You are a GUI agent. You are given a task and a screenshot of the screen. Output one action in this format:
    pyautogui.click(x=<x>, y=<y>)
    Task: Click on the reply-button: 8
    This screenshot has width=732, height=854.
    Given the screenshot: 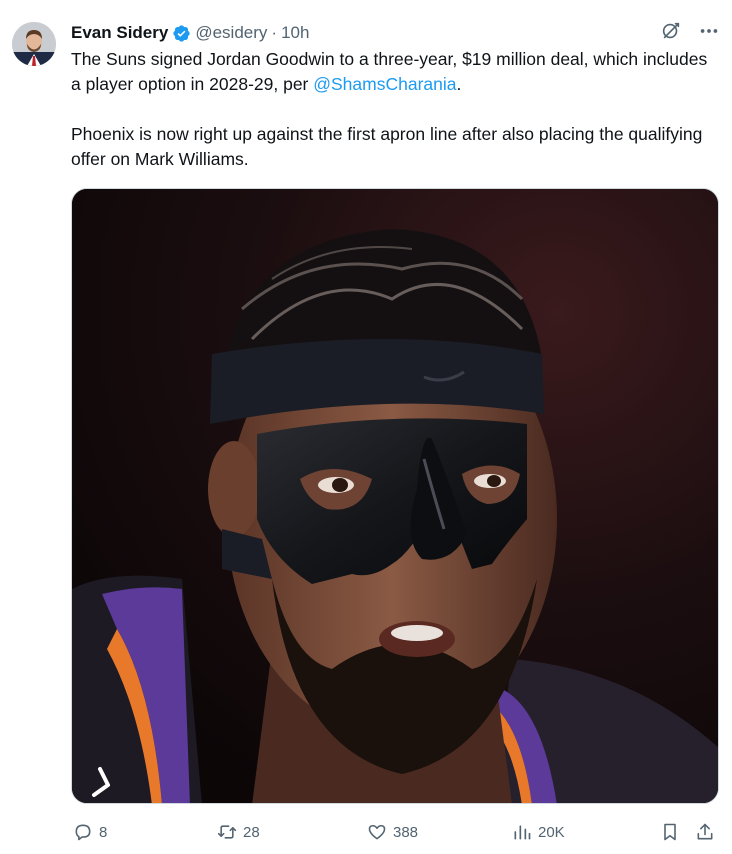 What is the action you would take?
    pyautogui.click(x=90, y=832)
    